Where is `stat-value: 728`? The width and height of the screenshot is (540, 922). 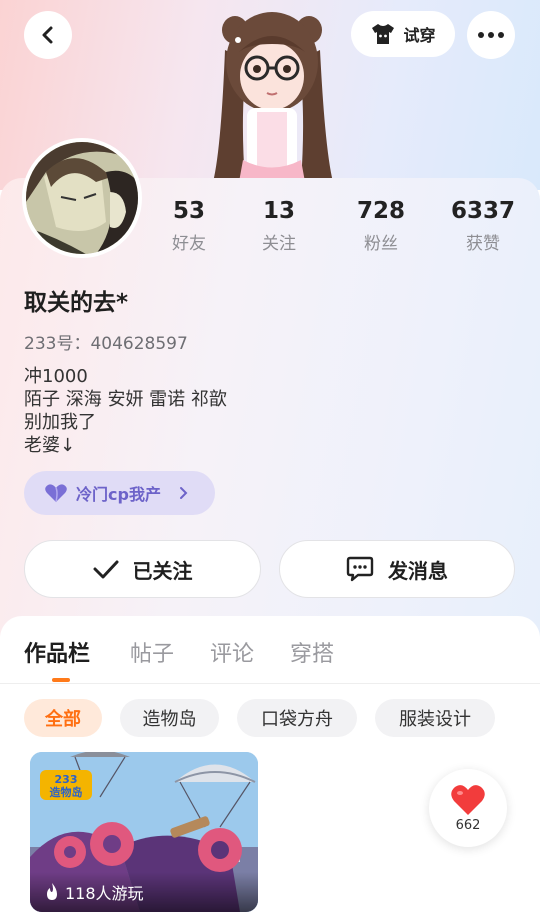 stat-value: 728 is located at coordinates (380, 211).